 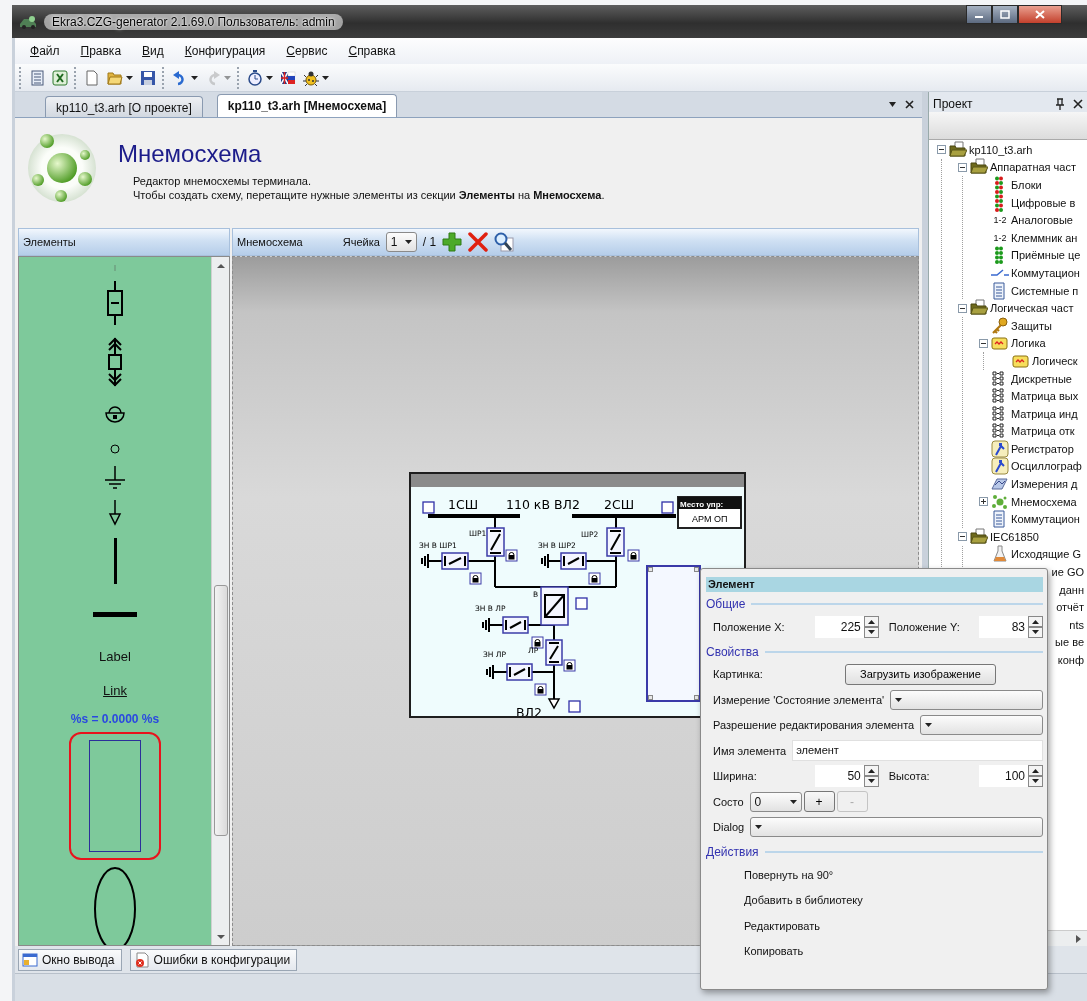 What do you see at coordinates (1071, 589) in the screenshot?
I see `tree-item: данн` at bounding box center [1071, 589].